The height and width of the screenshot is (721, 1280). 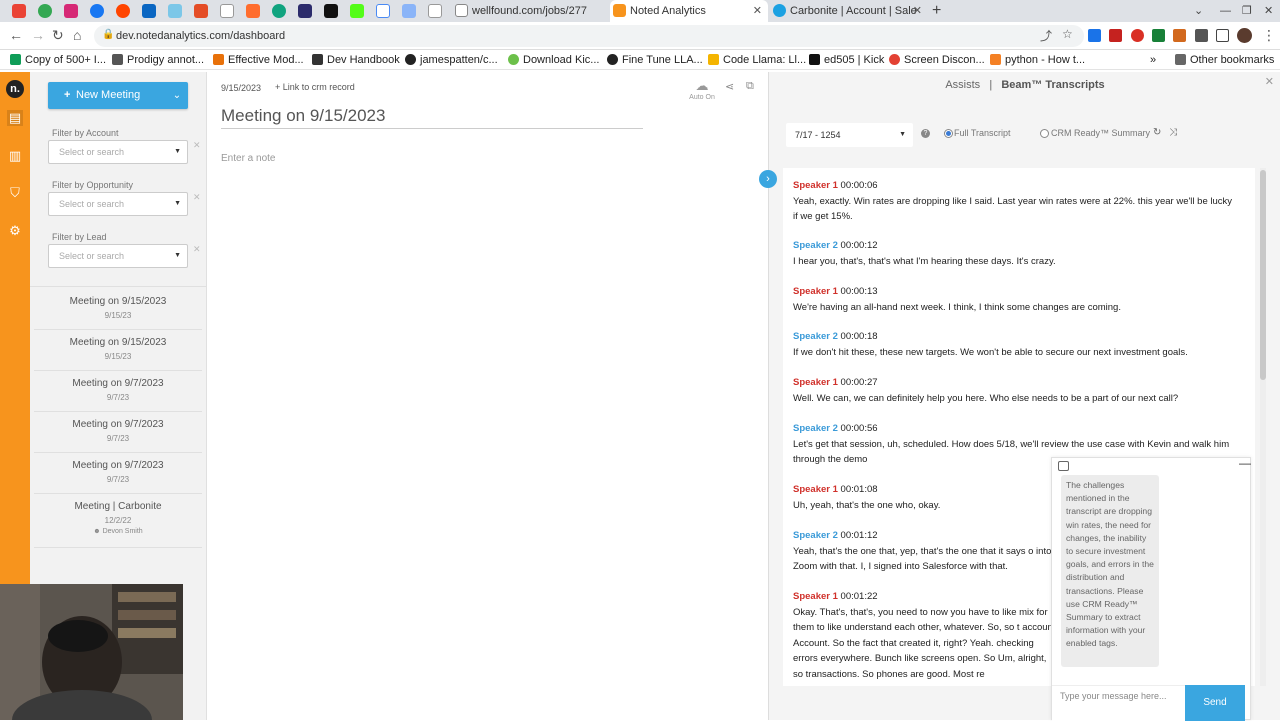 I want to click on help-icon: ?, so click(x=925, y=133).